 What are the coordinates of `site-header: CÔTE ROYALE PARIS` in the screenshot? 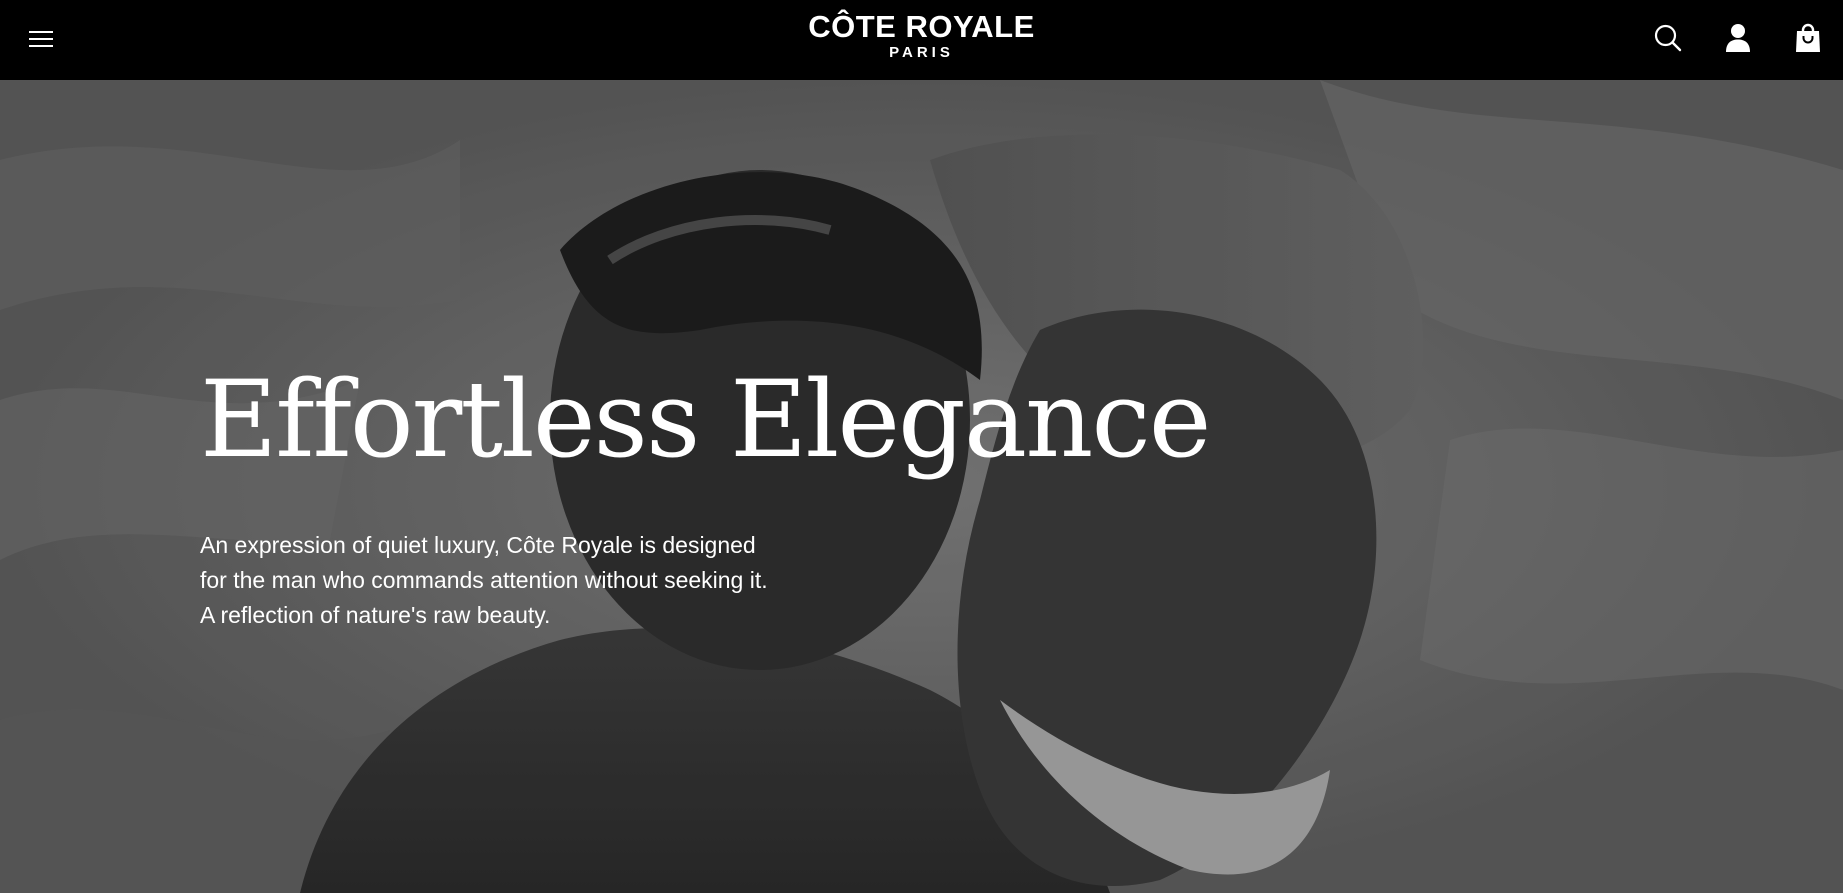 It's located at (921, 40).